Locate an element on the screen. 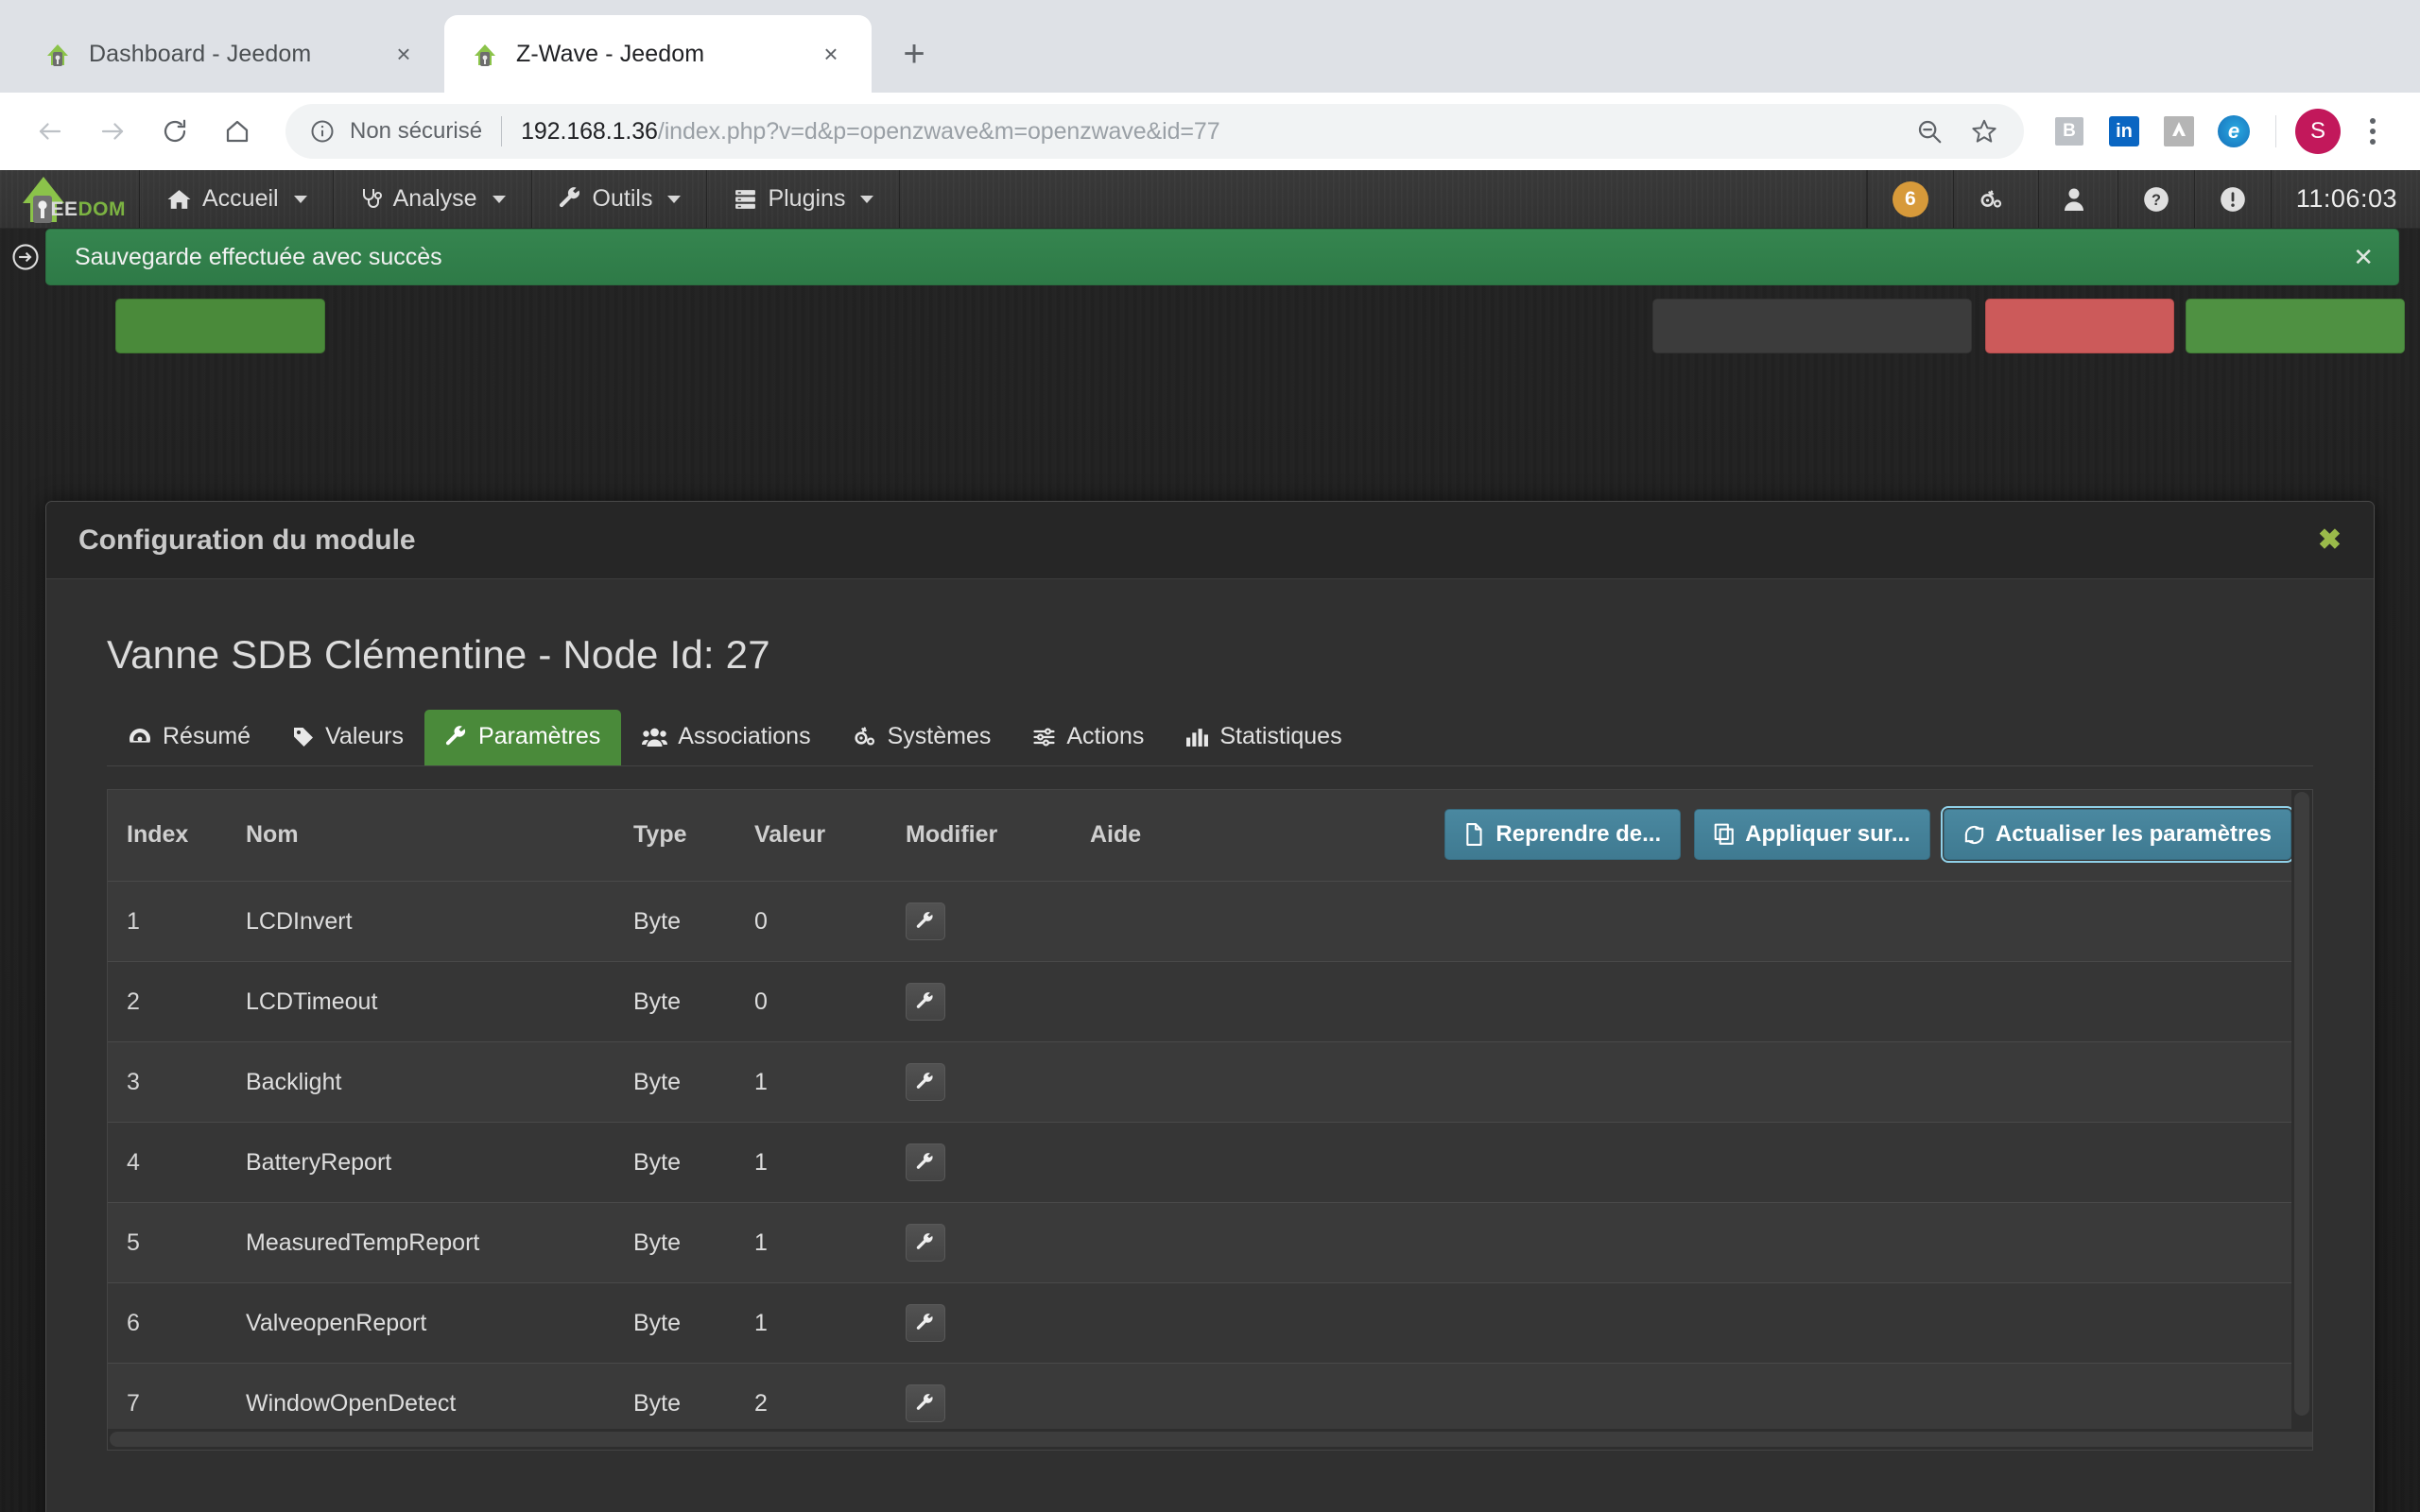 The height and width of the screenshot is (1512, 2420). reload-button is located at coordinates (175, 131).